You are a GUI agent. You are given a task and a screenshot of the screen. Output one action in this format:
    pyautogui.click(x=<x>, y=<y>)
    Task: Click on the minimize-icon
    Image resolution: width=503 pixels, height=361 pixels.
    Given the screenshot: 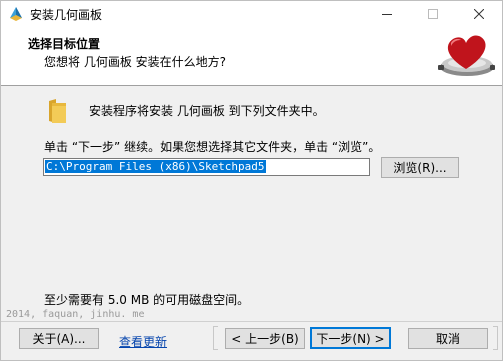 What is the action you would take?
    pyautogui.click(x=387, y=14)
    